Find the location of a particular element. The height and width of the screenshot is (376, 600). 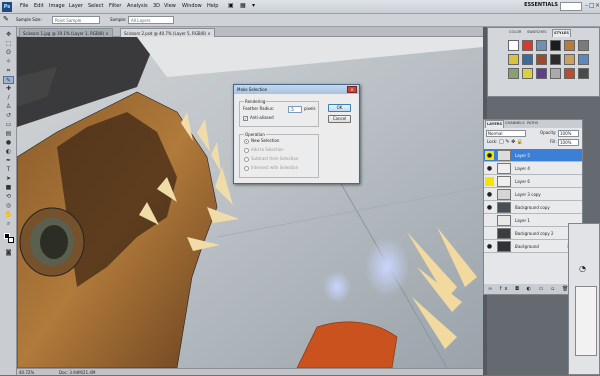

3d-rotate-icon: ⟲ is located at coordinates (8, 197).